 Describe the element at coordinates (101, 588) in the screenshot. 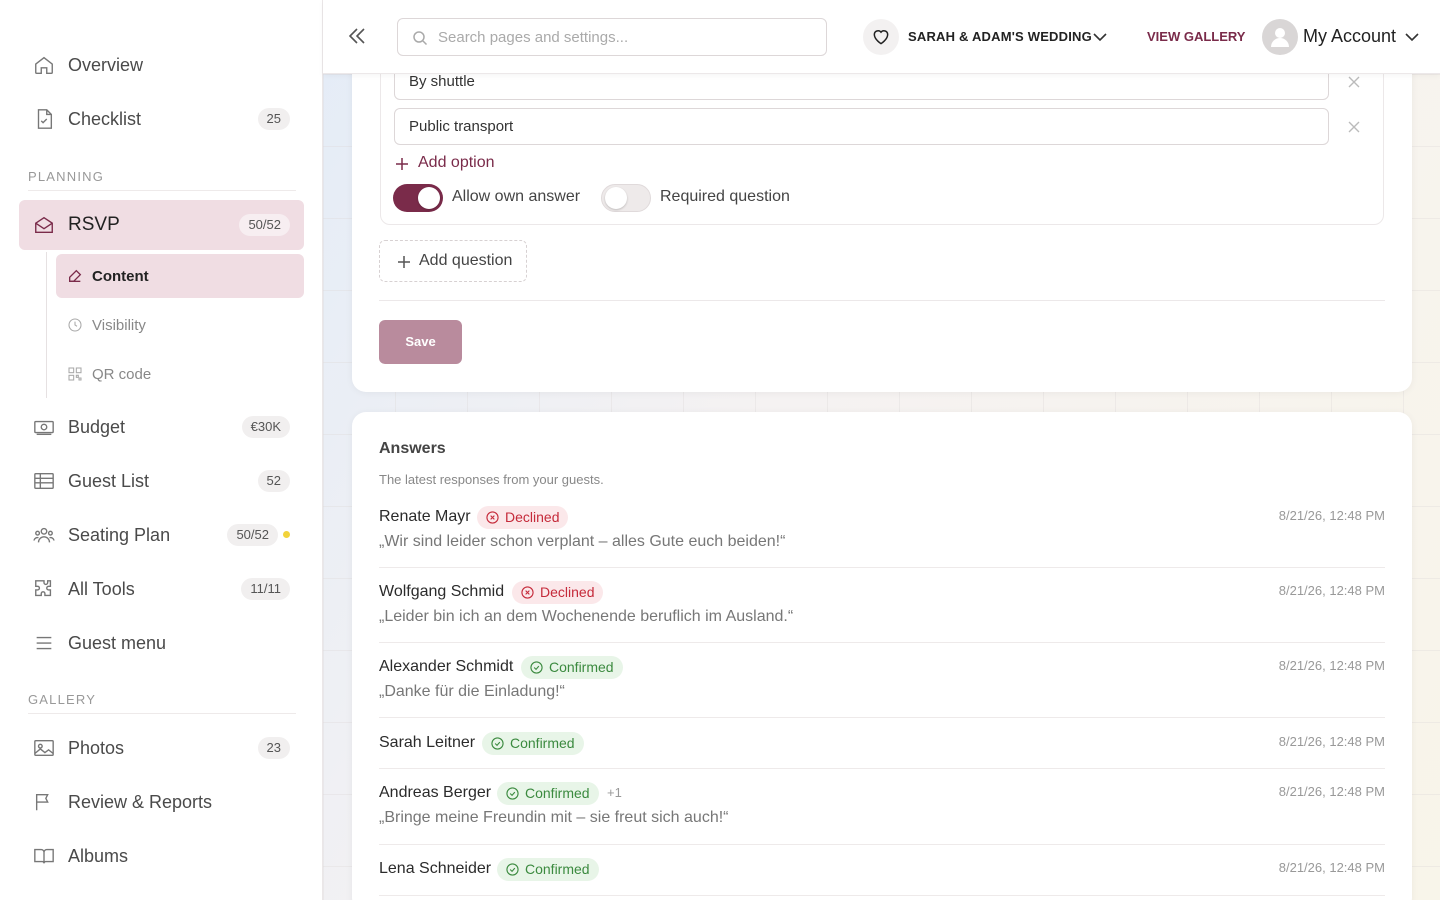

I see `sidebar-item-label: All Tools` at that location.